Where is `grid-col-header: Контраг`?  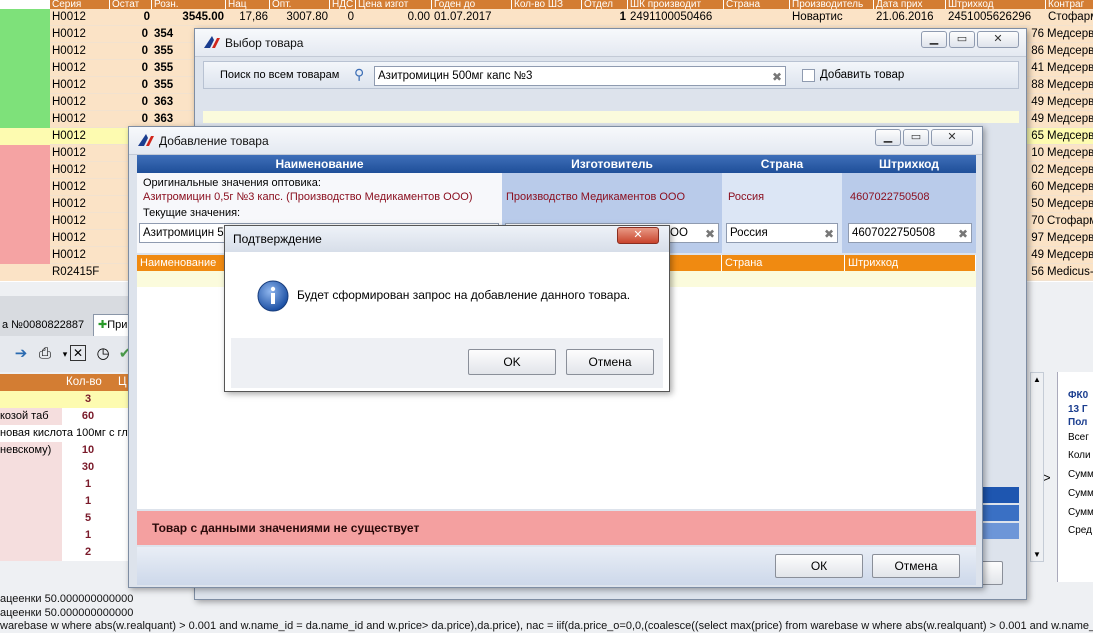 grid-col-header: Контраг is located at coordinates (1069, 4).